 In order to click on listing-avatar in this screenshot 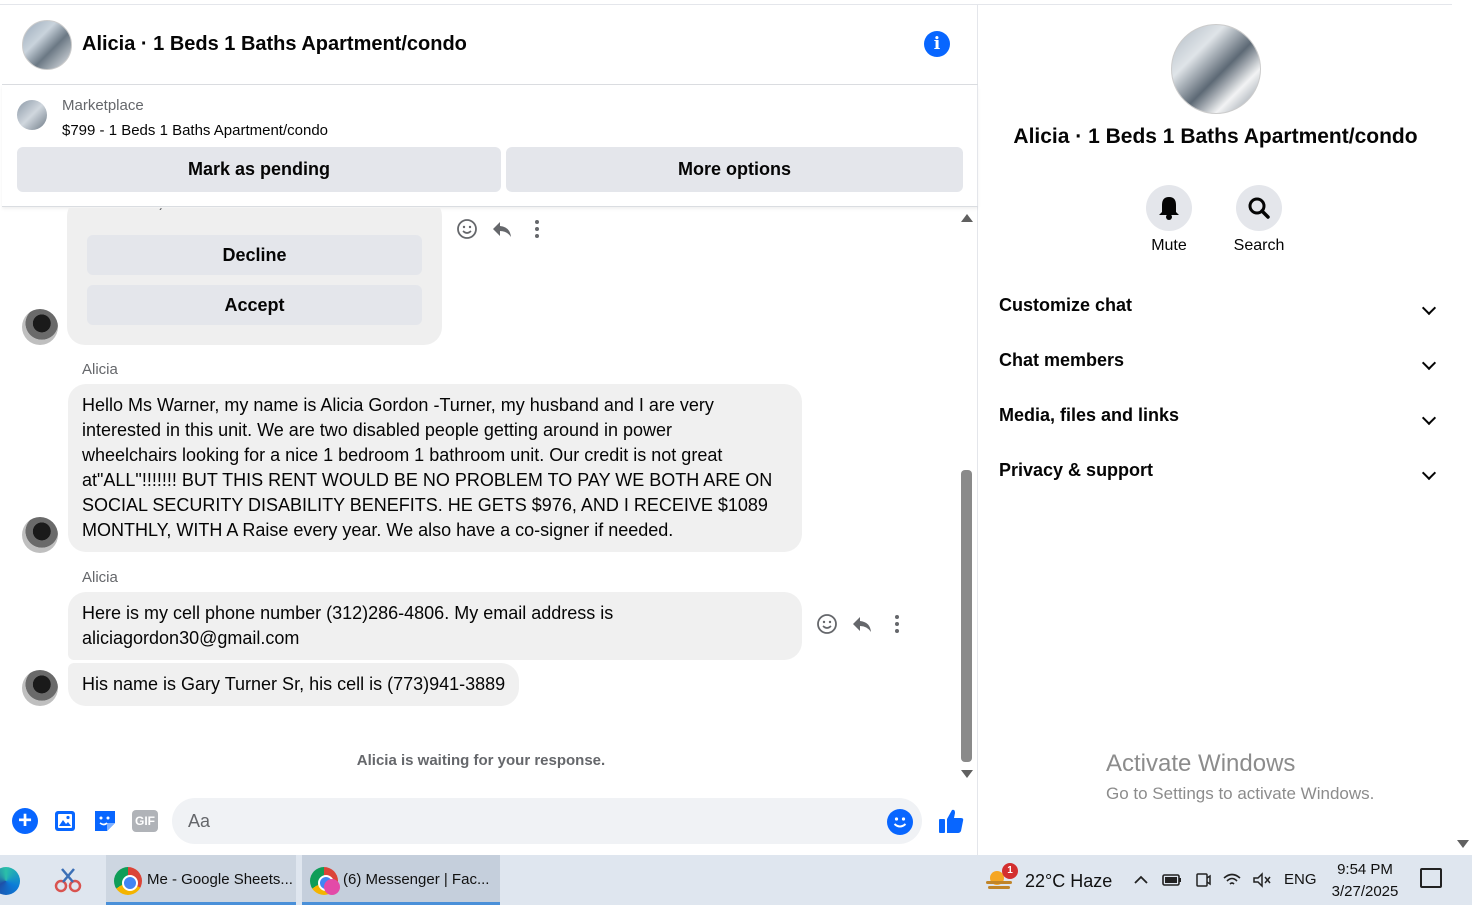, I will do `click(47, 45)`.